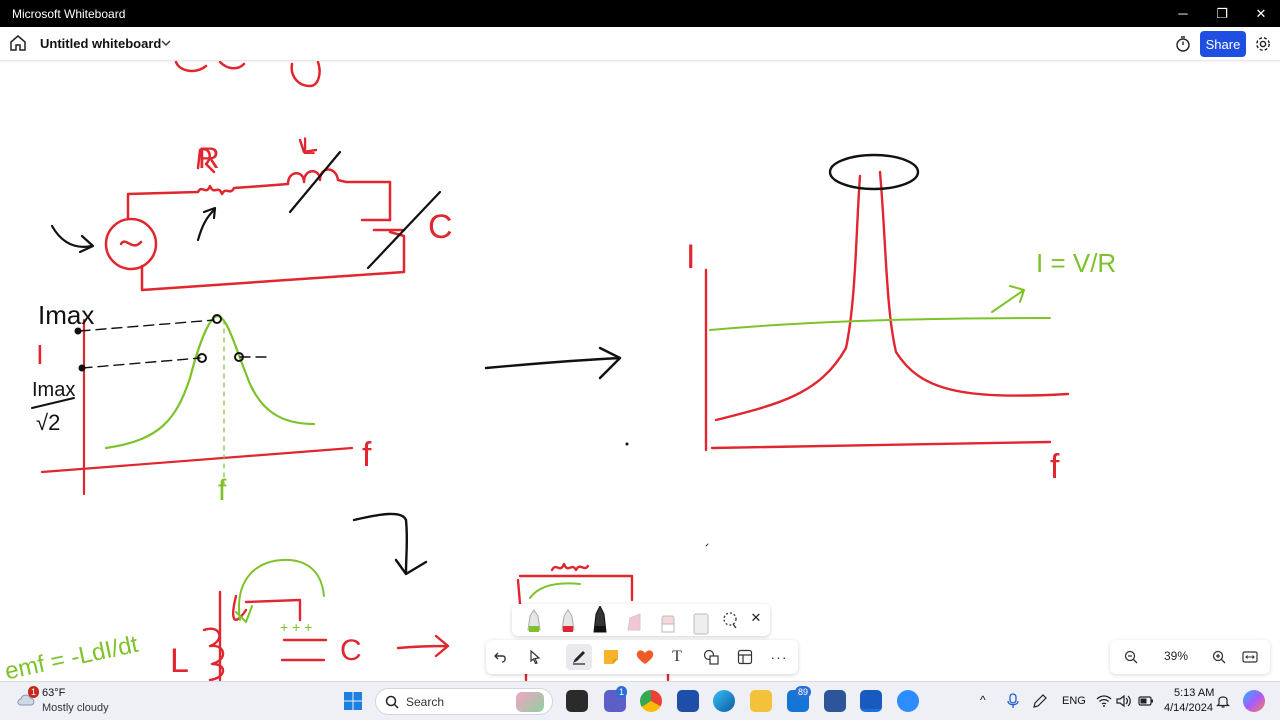 This screenshot has width=1280, height=720. What do you see at coordinates (1124, 701) in the screenshot?
I see `volume-icon` at bounding box center [1124, 701].